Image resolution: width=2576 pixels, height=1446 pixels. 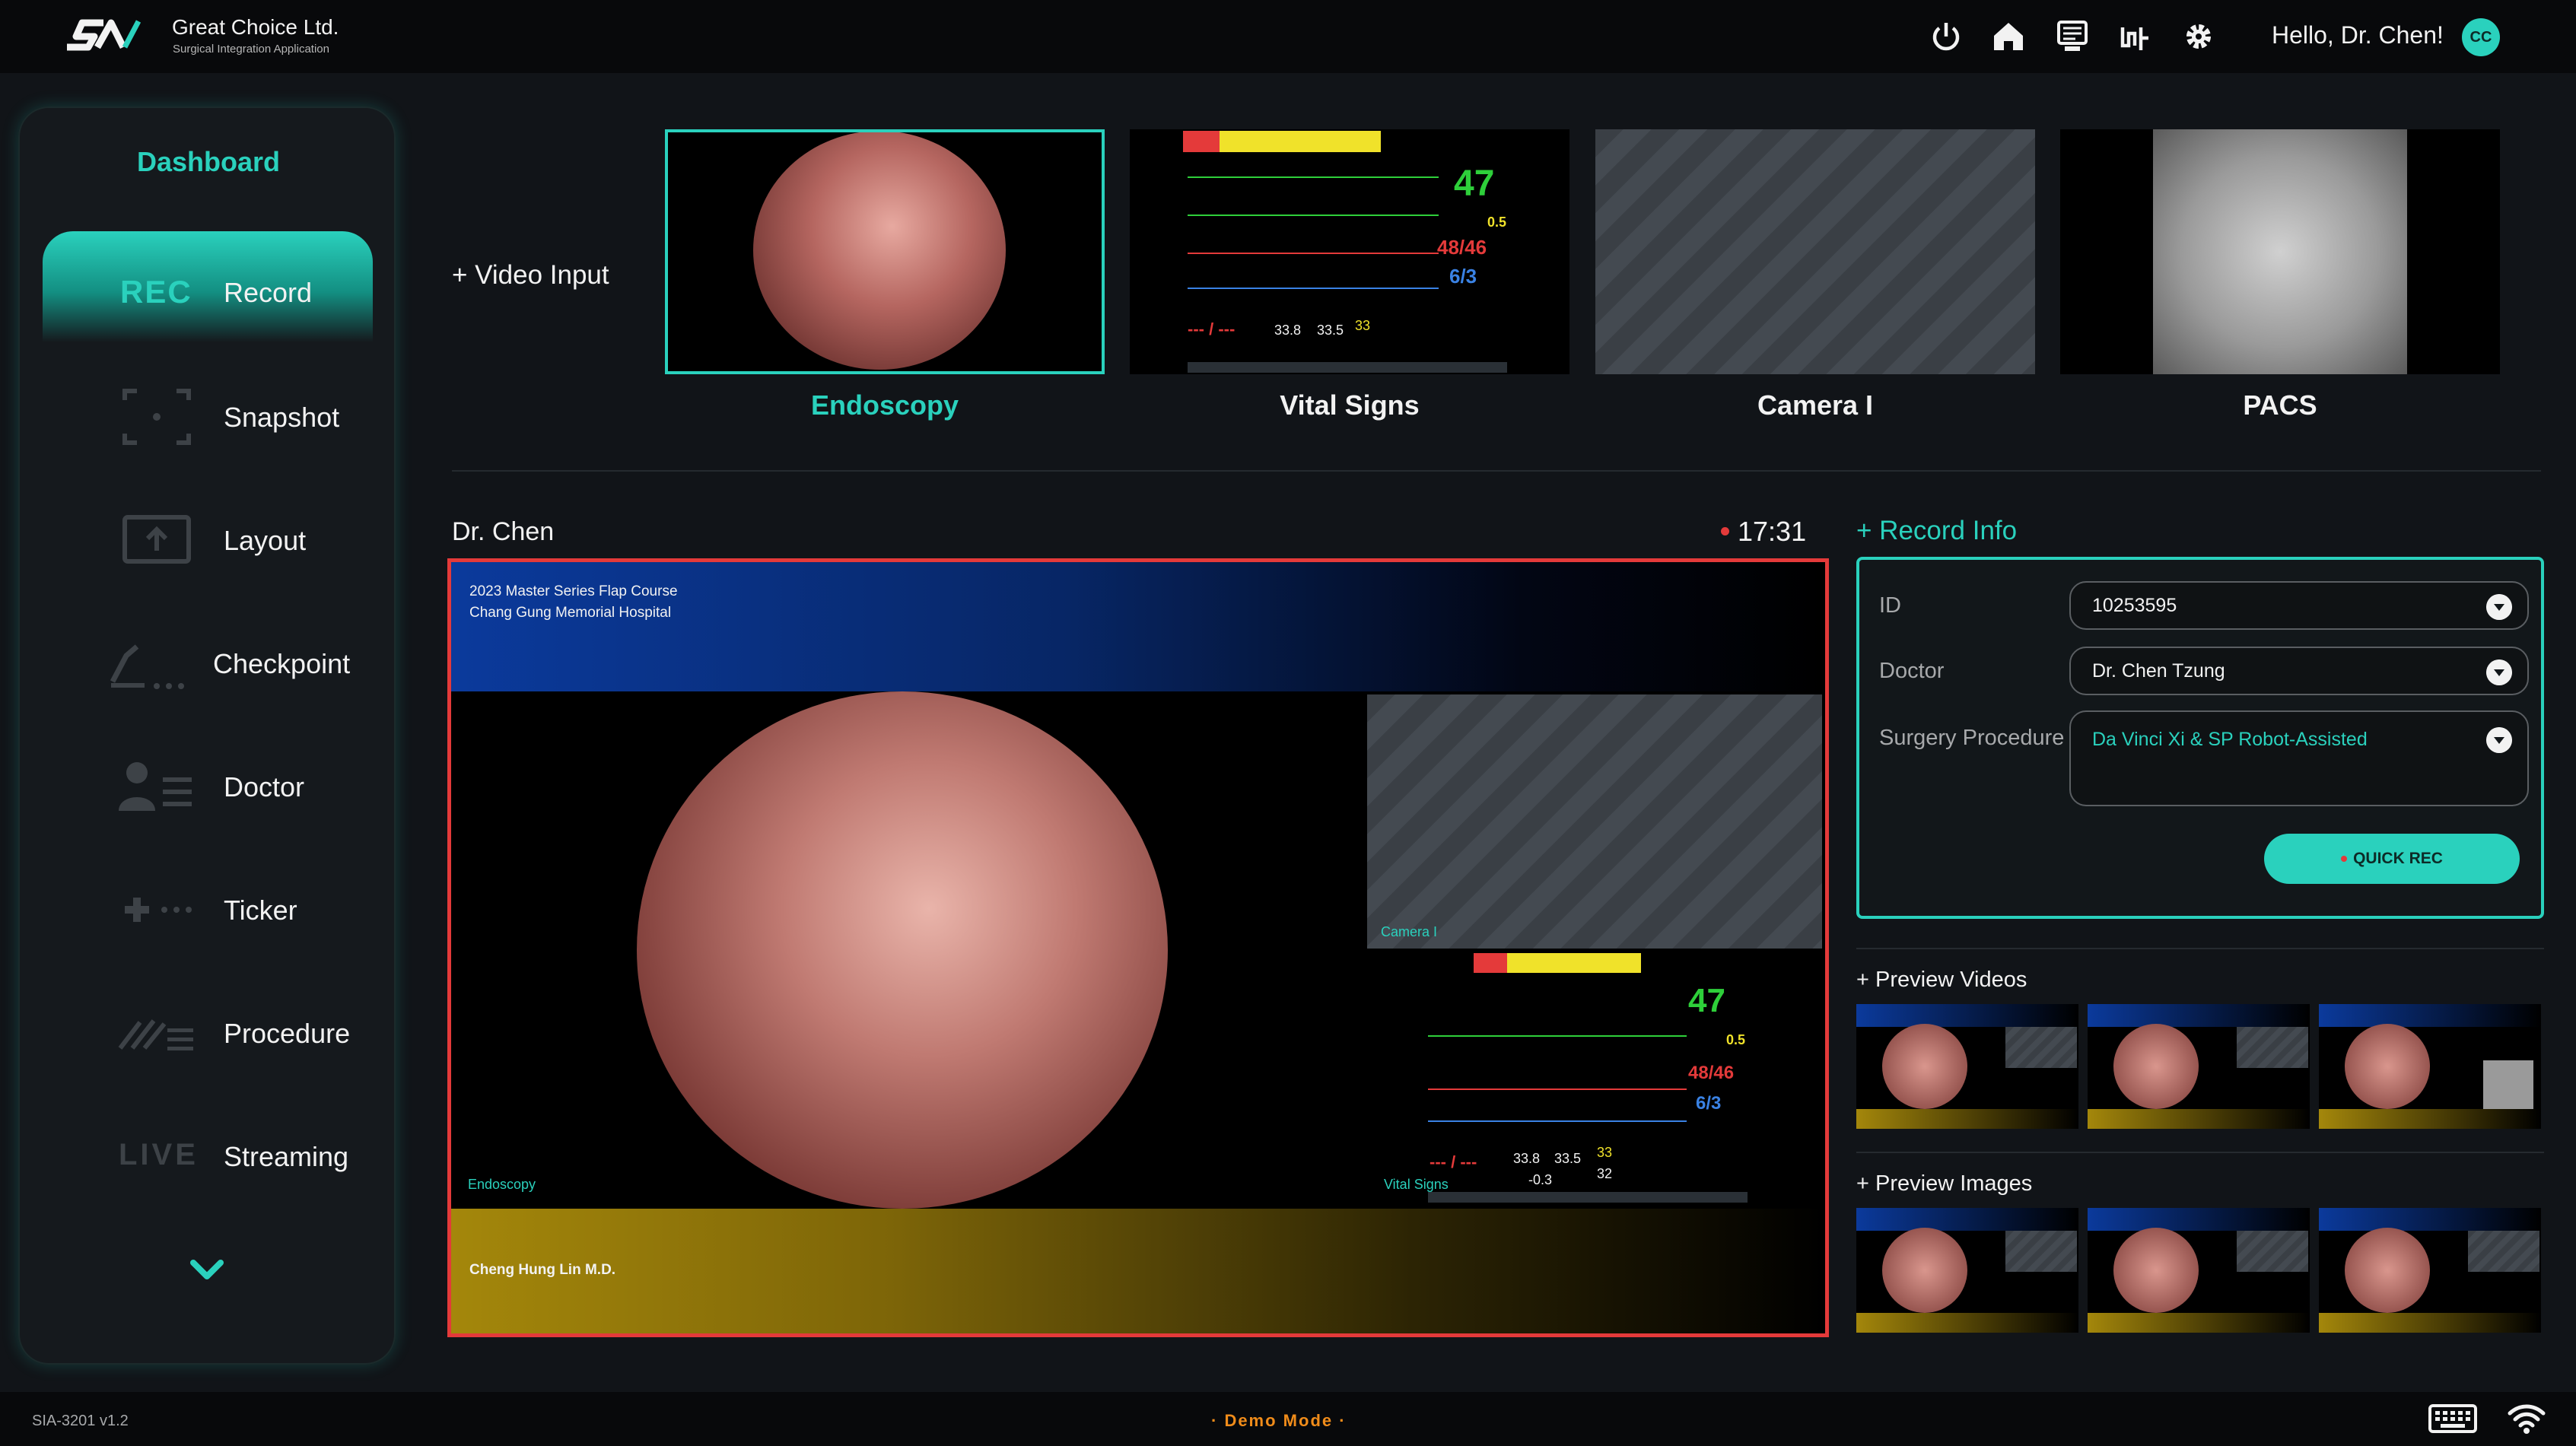 I want to click on xray-image, so click(x=2280, y=251).